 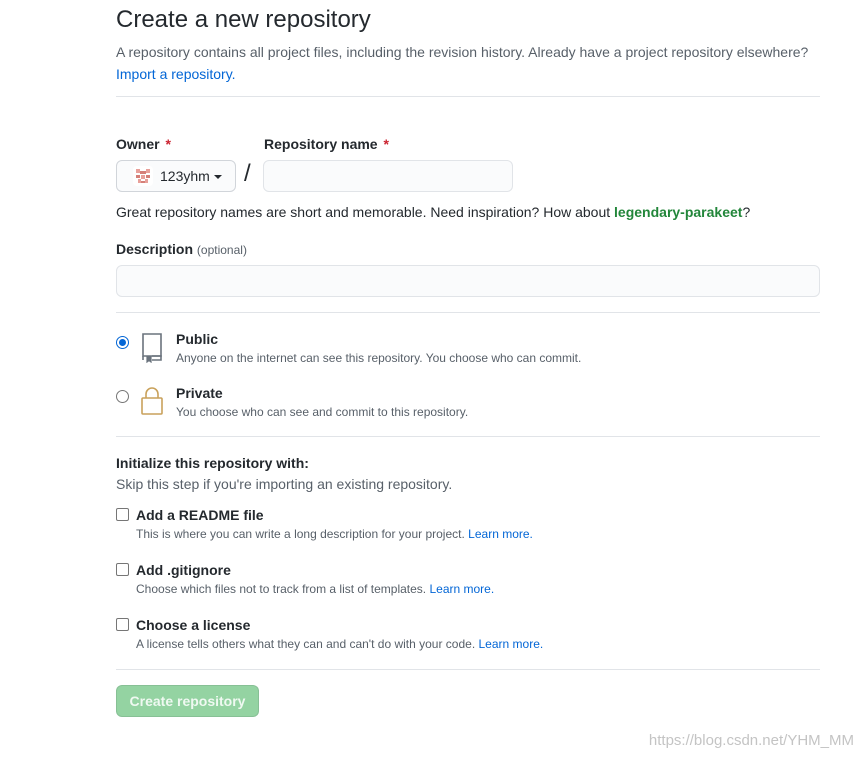 What do you see at coordinates (212, 463) in the screenshot?
I see `initialize-title: Initialize this repository with:` at bounding box center [212, 463].